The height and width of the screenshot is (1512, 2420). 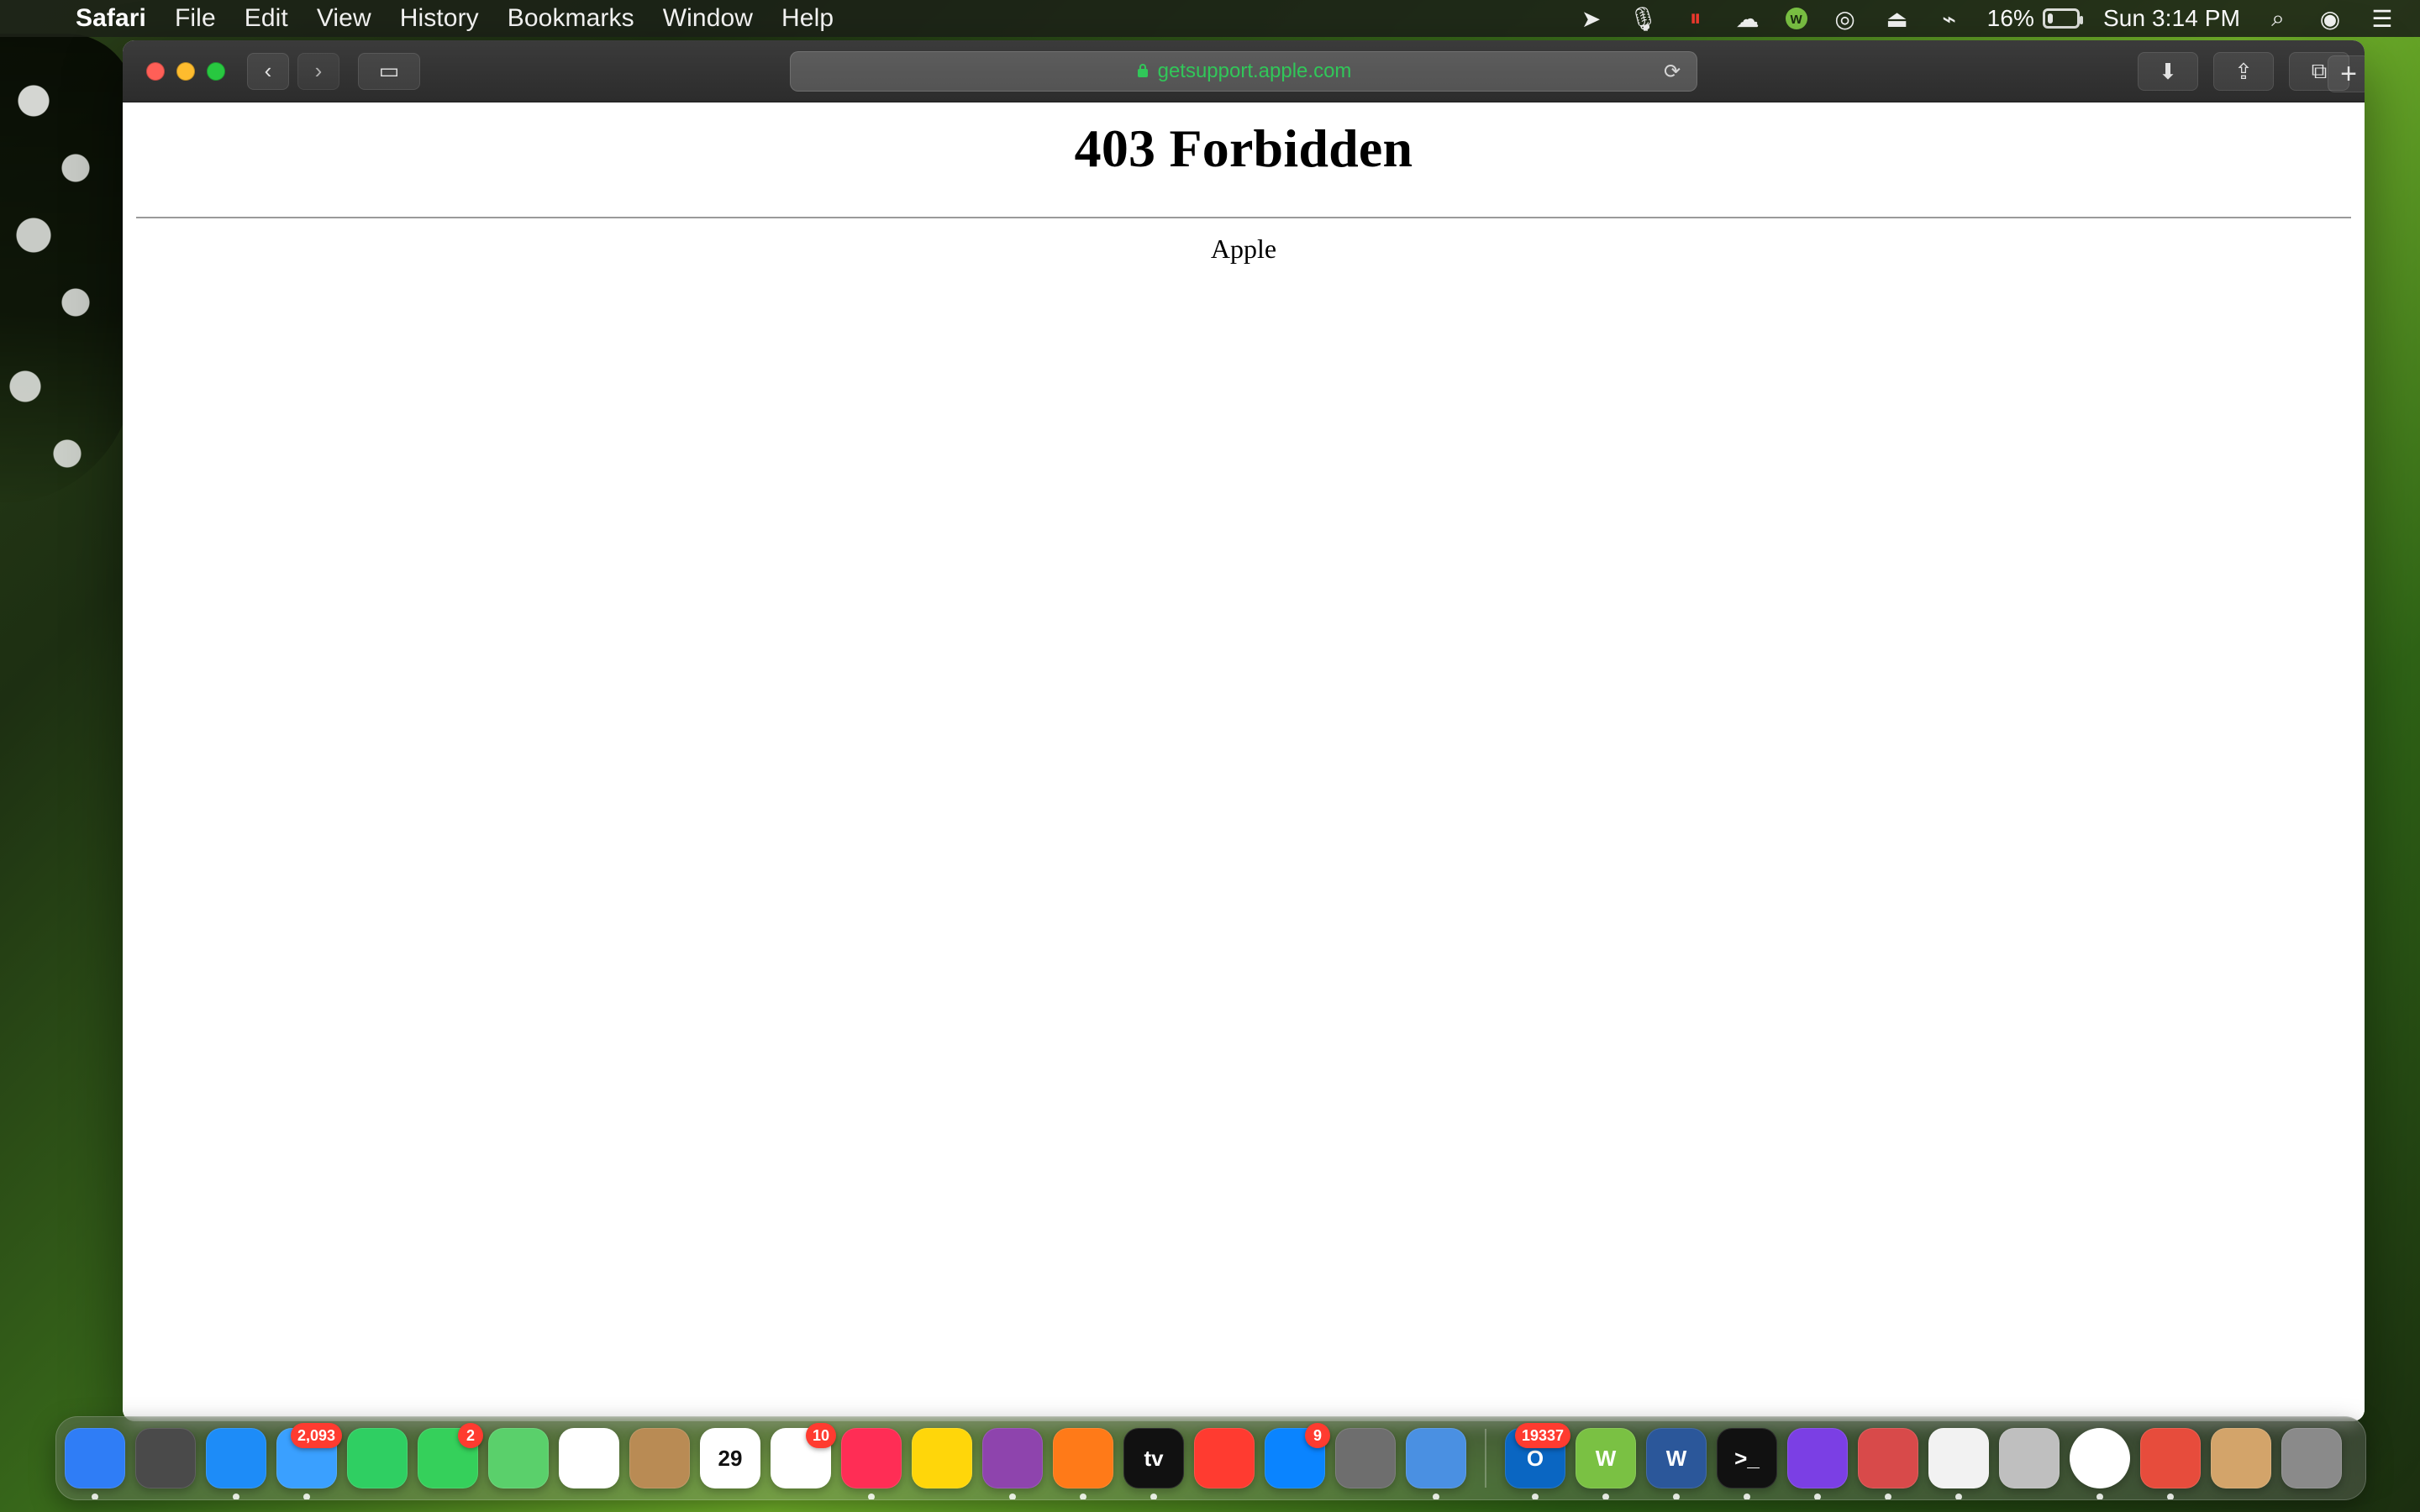 I want to click on dock-separator, so click(x=1485, y=1458).